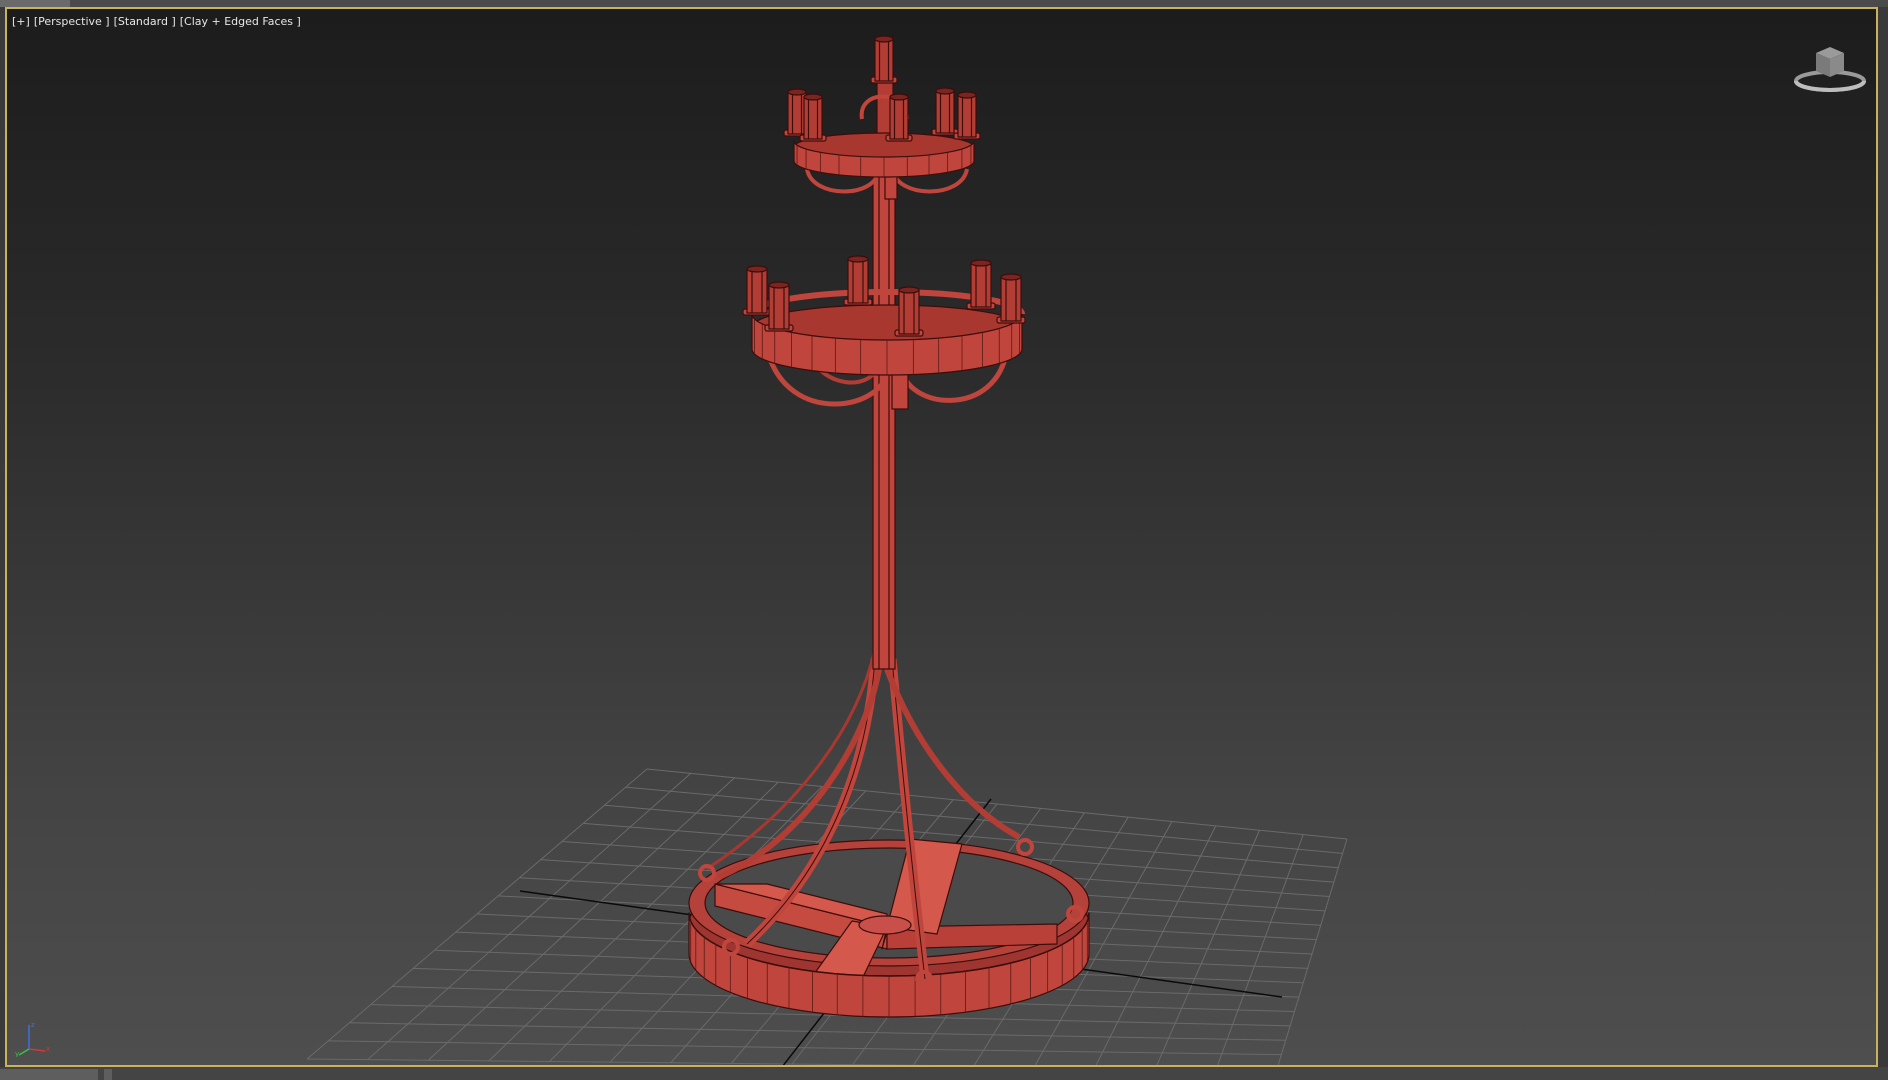 This screenshot has width=1888, height=1080. What do you see at coordinates (21, 21) in the screenshot?
I see `viewport-menu-plus: [+]` at bounding box center [21, 21].